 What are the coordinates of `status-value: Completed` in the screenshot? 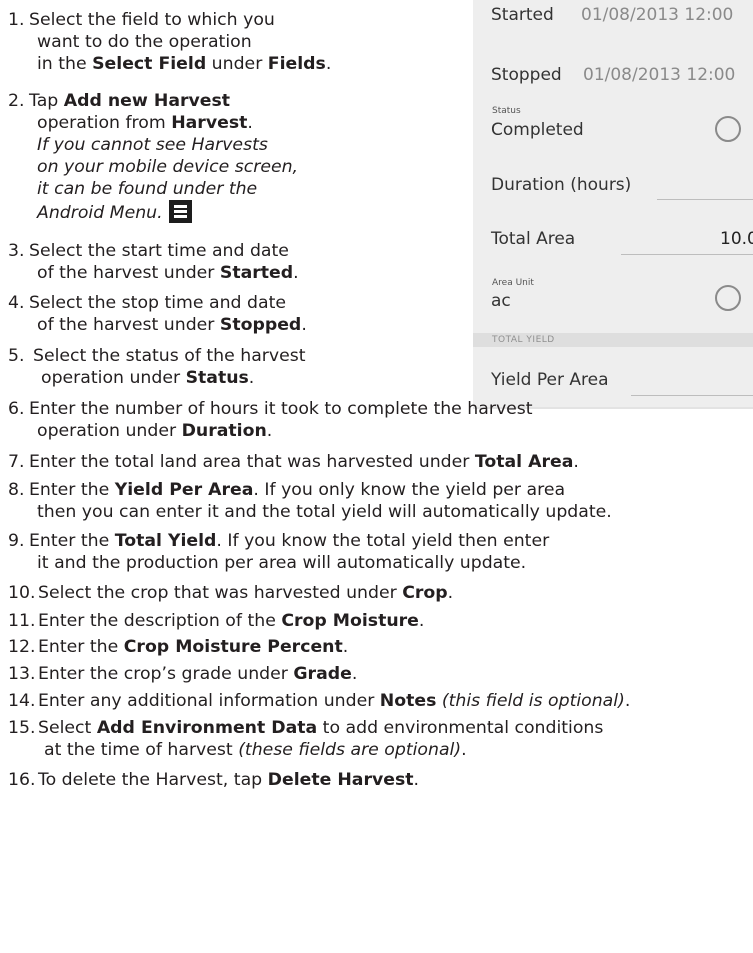 It's located at (537, 130).